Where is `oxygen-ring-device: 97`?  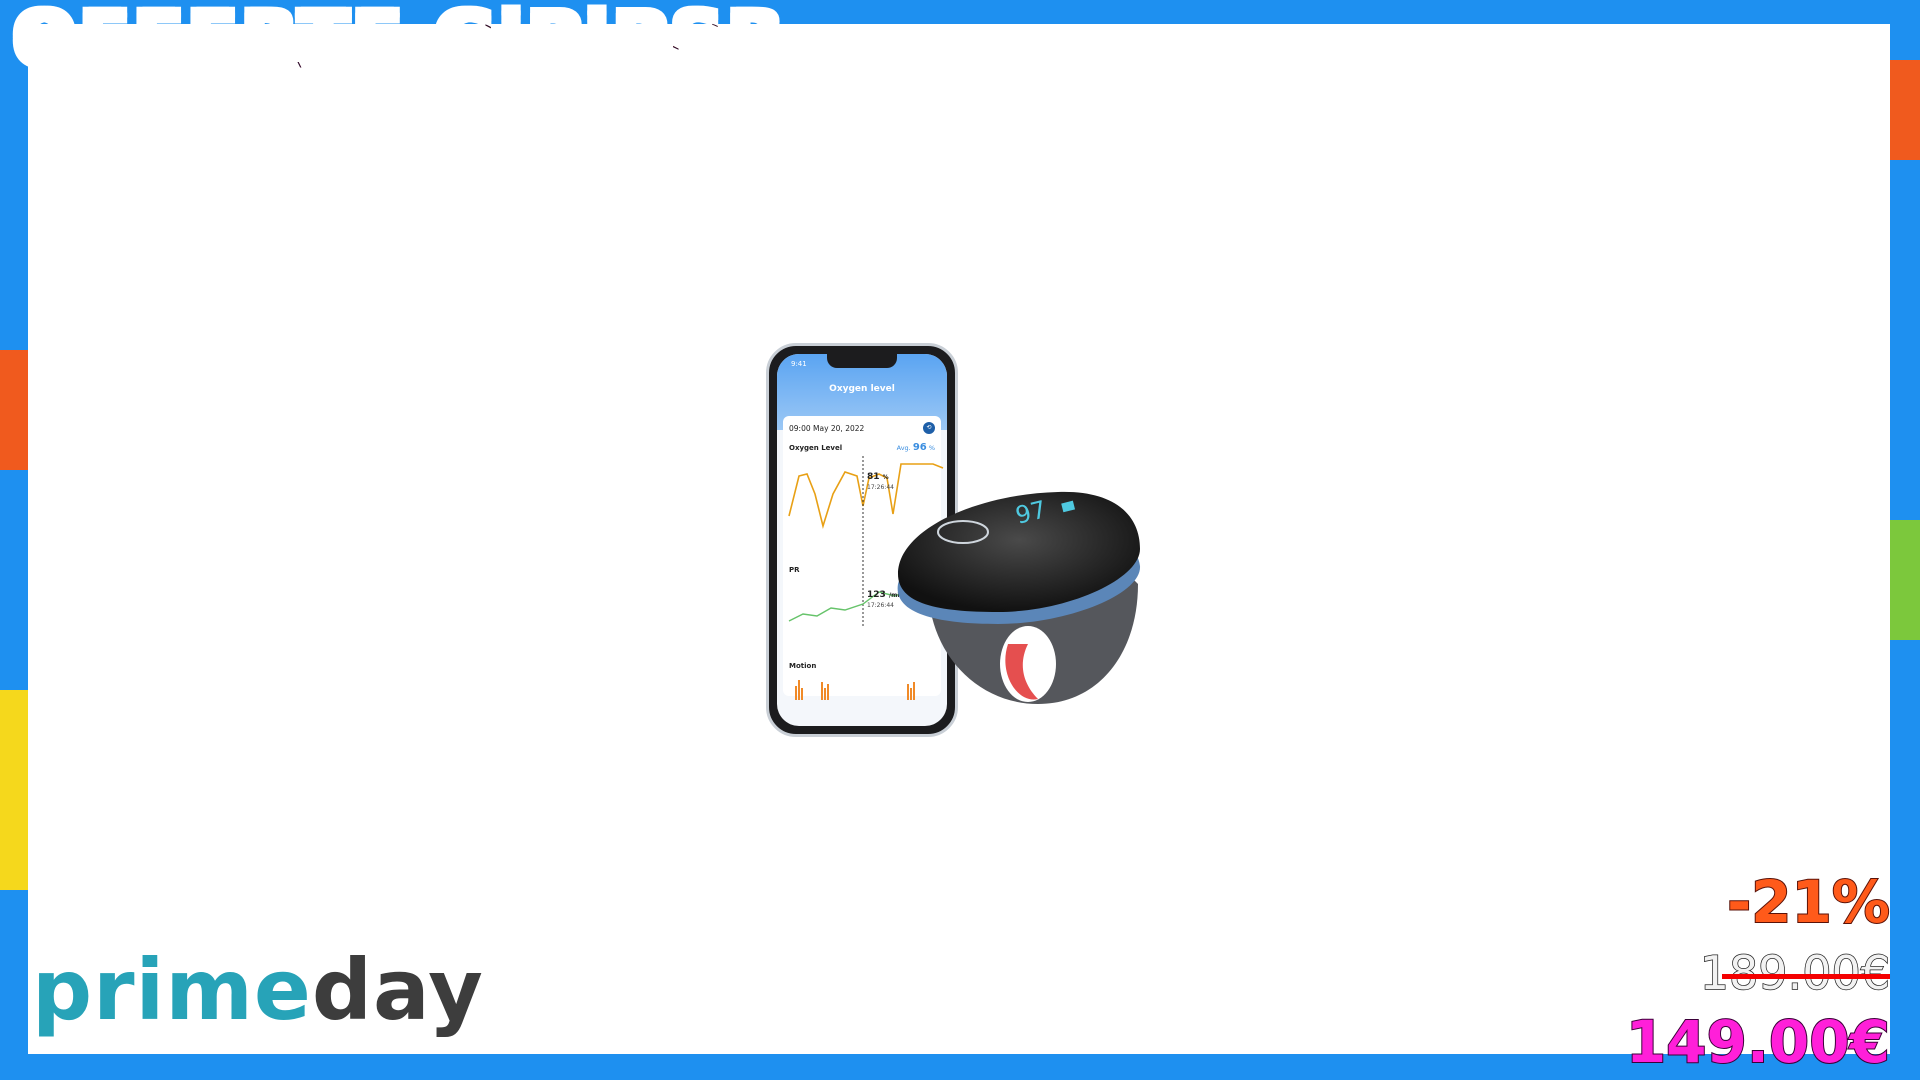
oxygen-ring-device: 97 is located at coordinates (1019, 597).